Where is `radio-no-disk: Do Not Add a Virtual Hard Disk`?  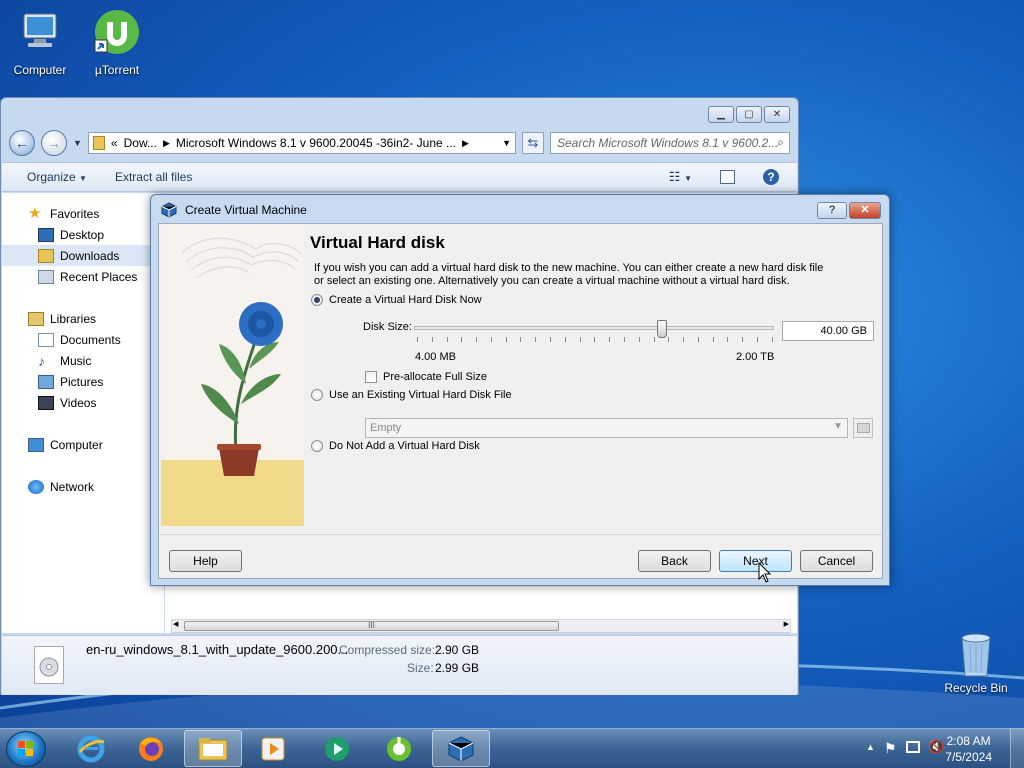
radio-no-disk: Do Not Add a Virtual Hard Disk is located at coordinates (395, 446).